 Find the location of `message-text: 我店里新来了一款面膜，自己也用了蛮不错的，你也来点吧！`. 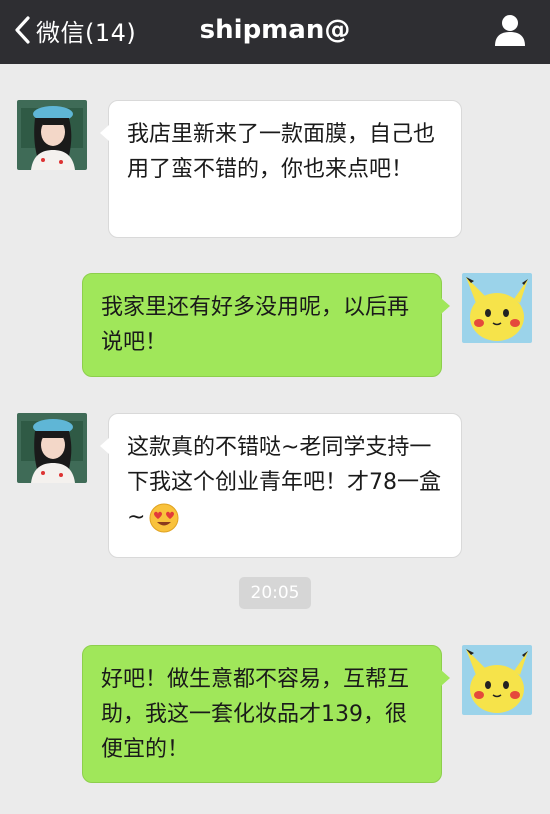

message-text: 我店里新来了一款面膜，自己也用了蛮不错的，你也来点吧！ is located at coordinates (281, 152).